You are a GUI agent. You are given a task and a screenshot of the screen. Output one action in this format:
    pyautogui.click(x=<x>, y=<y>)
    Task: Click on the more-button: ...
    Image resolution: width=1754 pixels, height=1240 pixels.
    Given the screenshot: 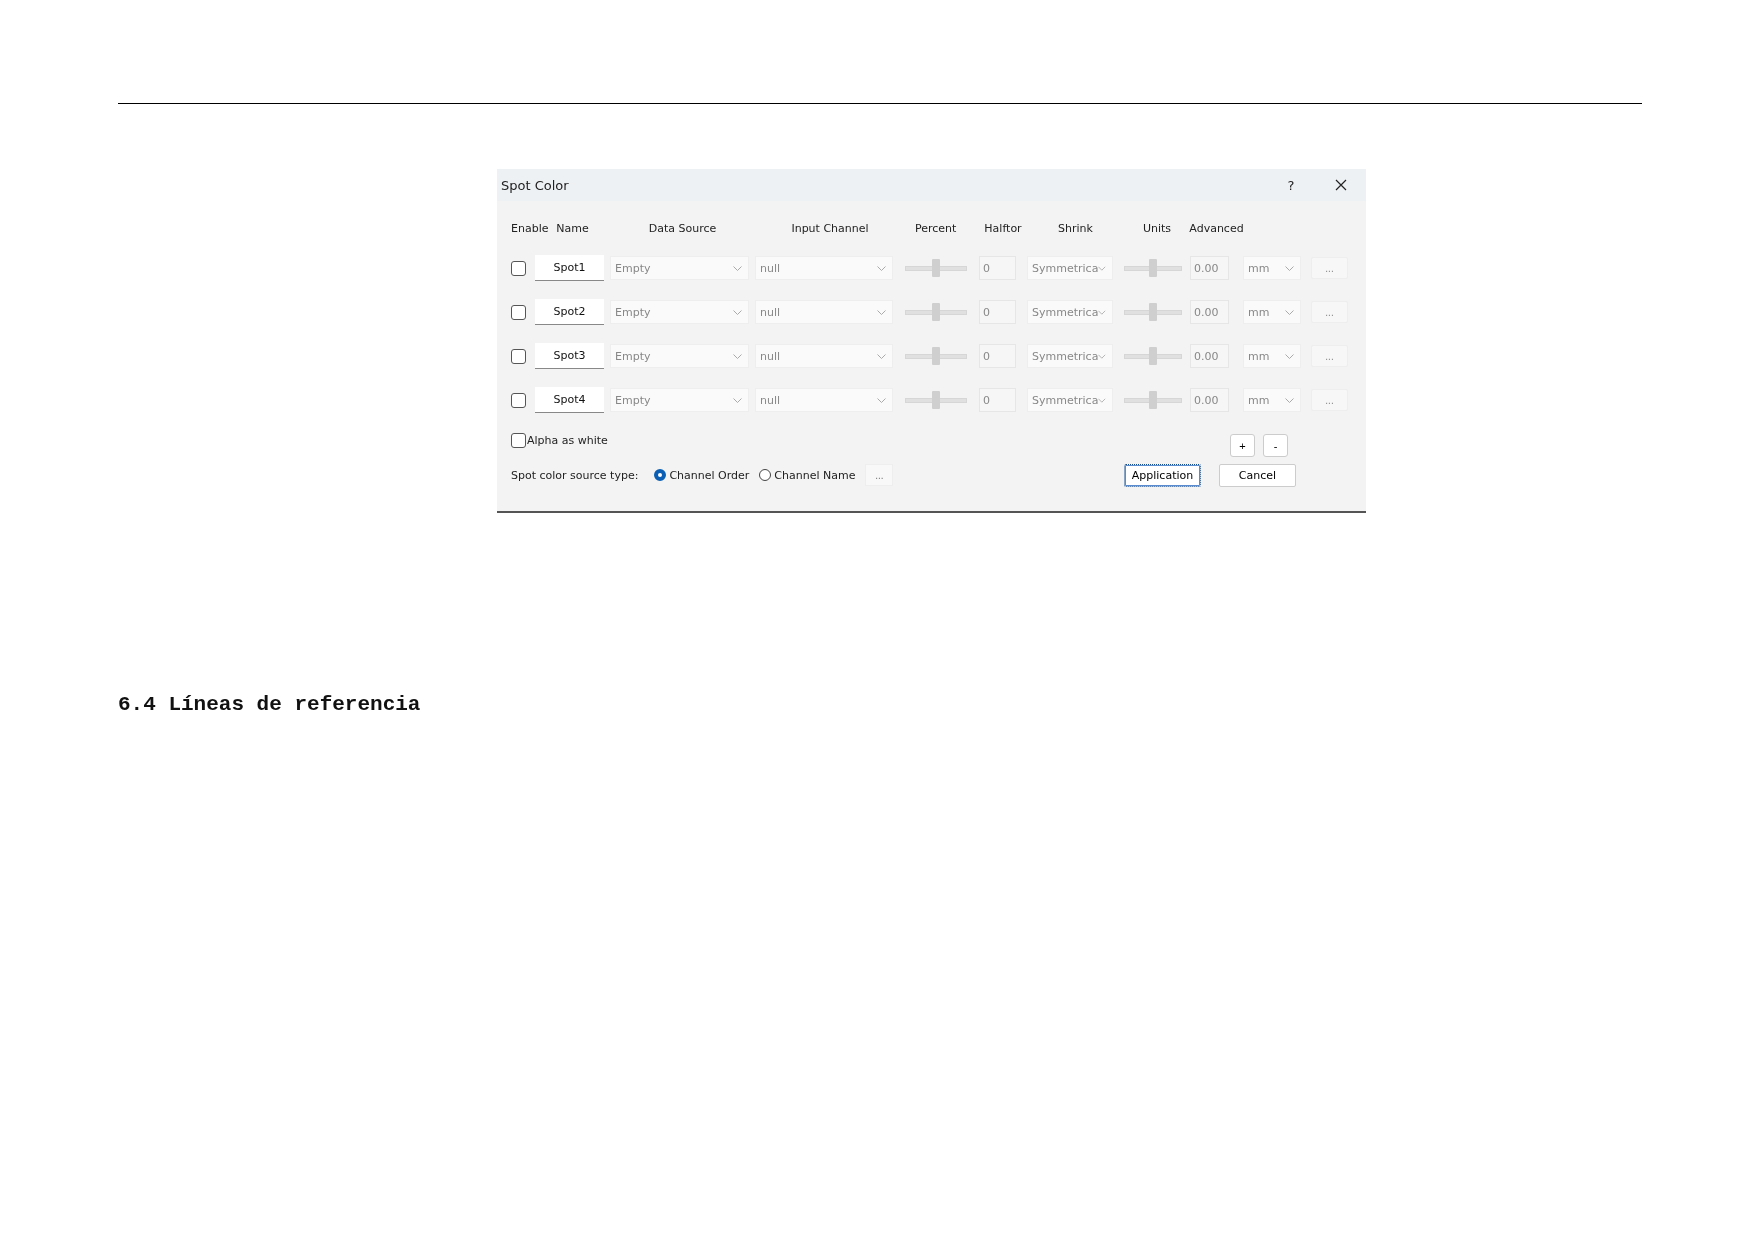 What is the action you would take?
    pyautogui.click(x=879, y=475)
    